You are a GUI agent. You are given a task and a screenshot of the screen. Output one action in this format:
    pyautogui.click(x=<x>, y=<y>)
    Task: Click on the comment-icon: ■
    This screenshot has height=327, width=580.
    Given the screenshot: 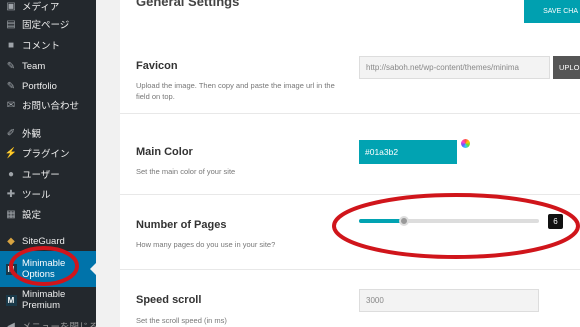 What is the action you would take?
    pyautogui.click(x=11, y=45)
    